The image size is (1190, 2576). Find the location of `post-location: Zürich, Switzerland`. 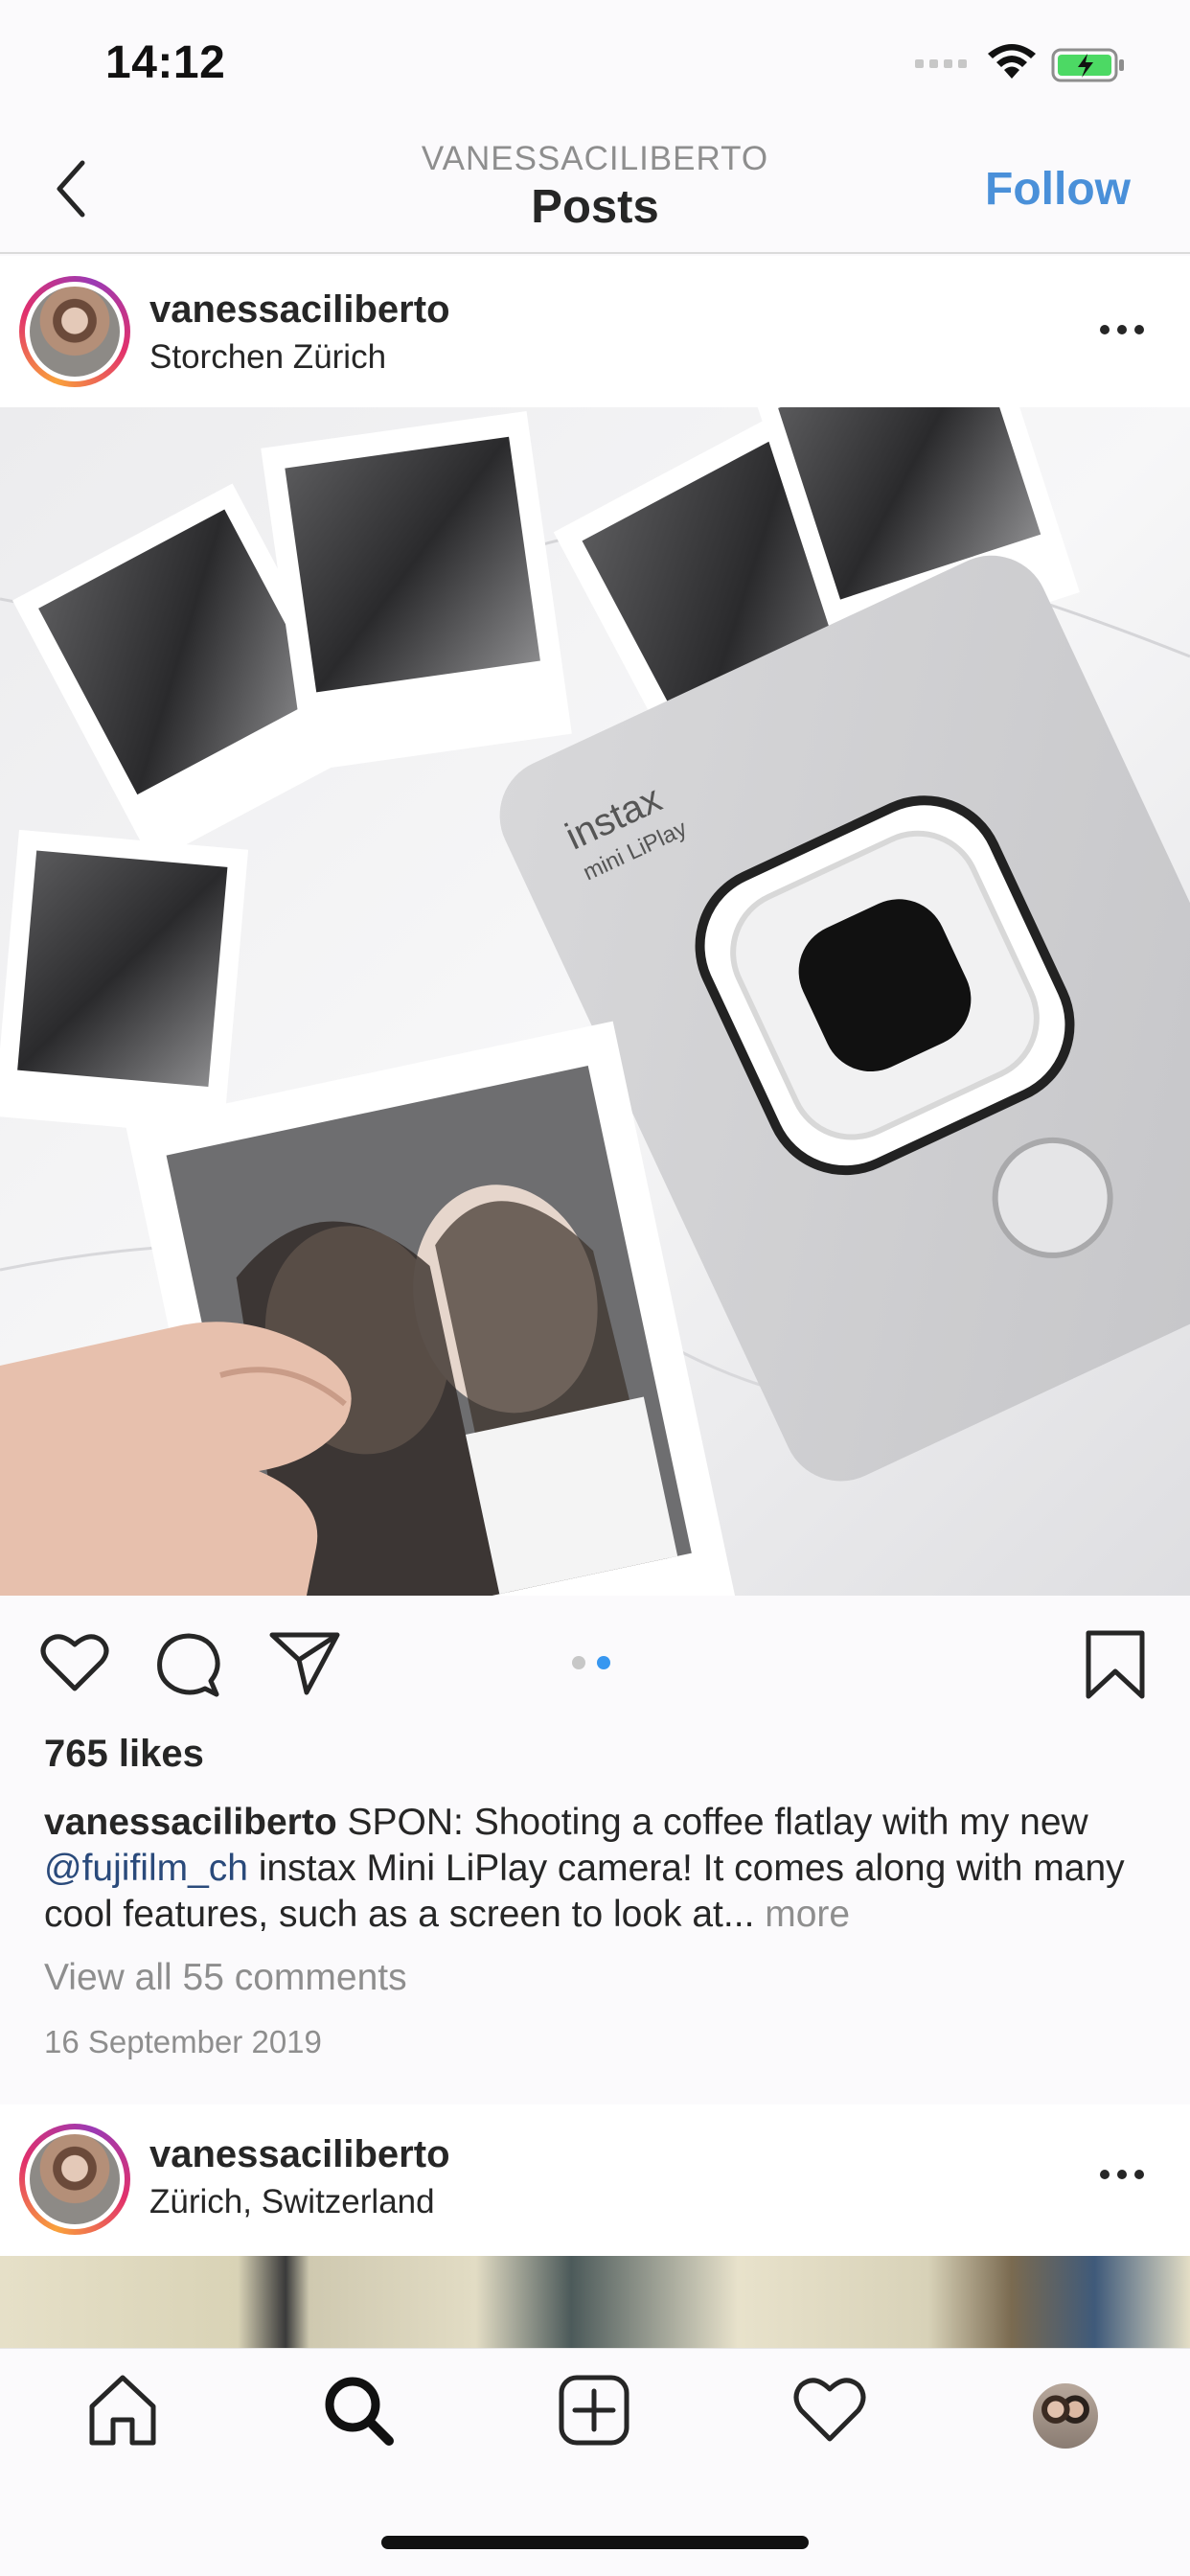

post-location: Zürich, Switzerland is located at coordinates (292, 2202).